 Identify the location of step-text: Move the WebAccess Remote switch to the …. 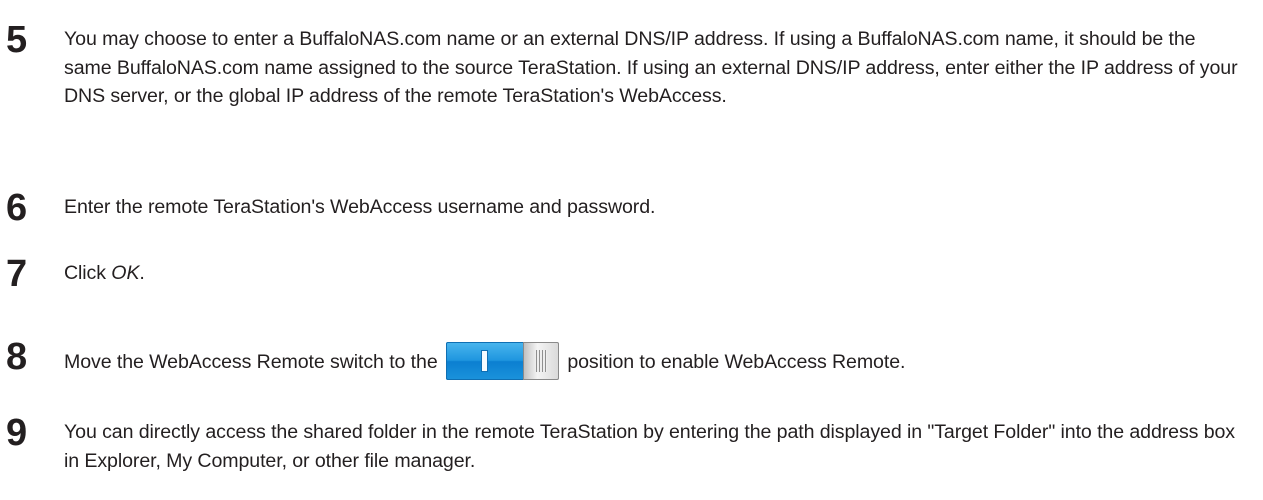
(654, 361).